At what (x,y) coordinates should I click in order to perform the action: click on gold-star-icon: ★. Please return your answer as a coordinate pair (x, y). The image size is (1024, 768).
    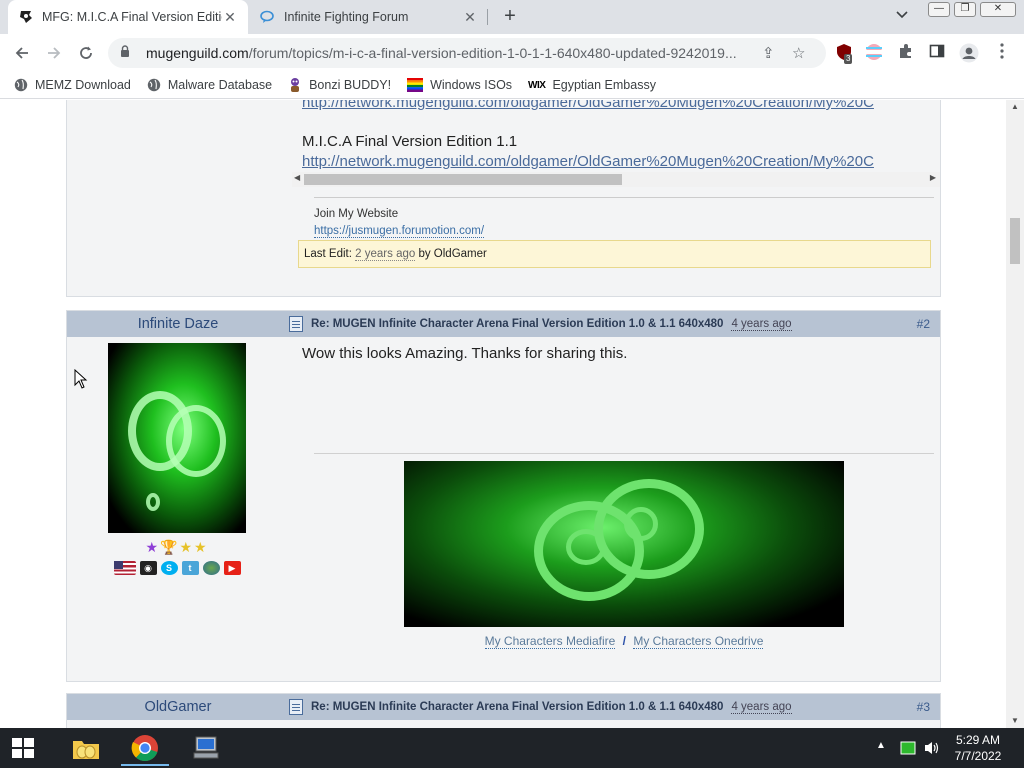
    Looking at the image, I should click on (201, 547).